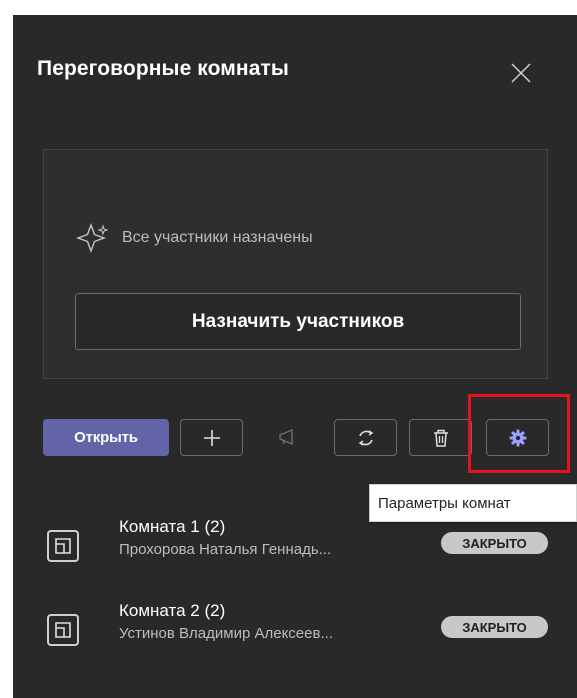 The height and width of the screenshot is (698, 577). I want to click on refresh-icon, so click(365, 437).